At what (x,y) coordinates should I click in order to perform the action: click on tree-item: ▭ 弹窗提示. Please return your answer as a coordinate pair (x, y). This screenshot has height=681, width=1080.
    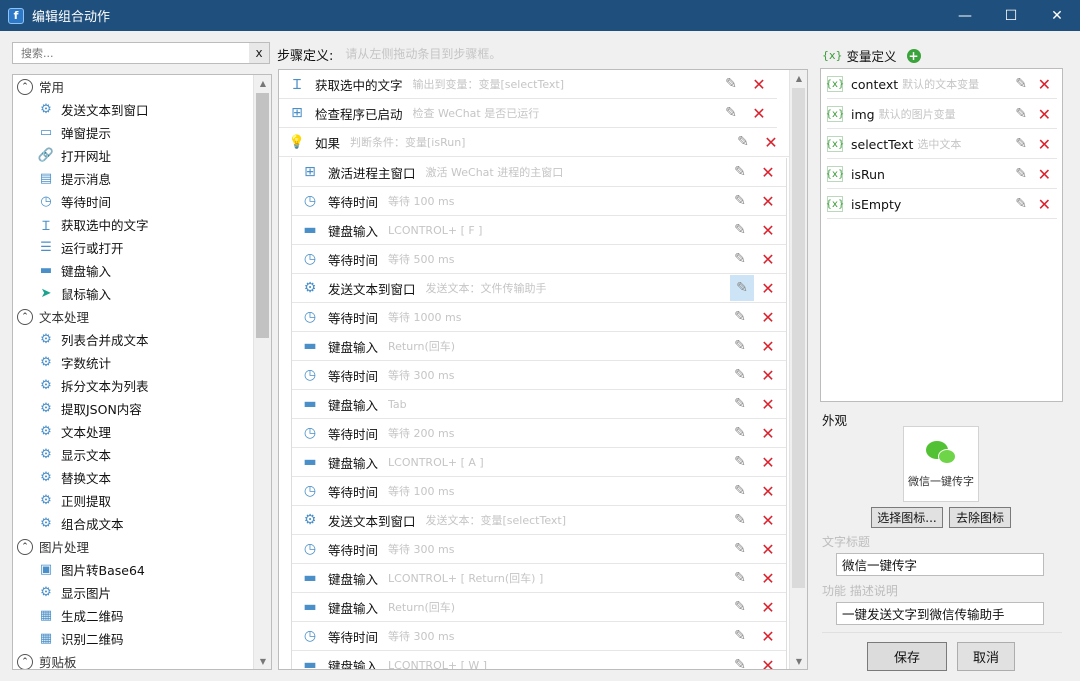
    Looking at the image, I should click on (133, 132).